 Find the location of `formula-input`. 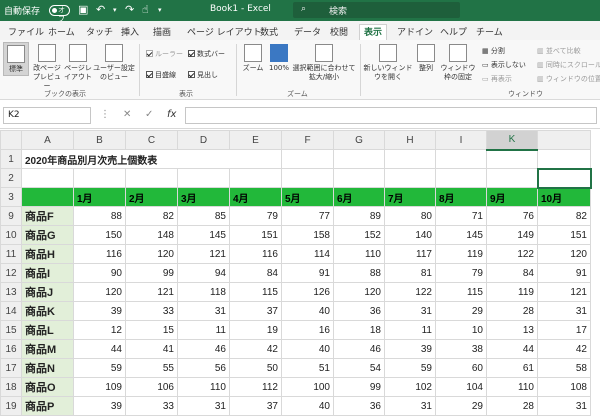

formula-input is located at coordinates (391, 115).